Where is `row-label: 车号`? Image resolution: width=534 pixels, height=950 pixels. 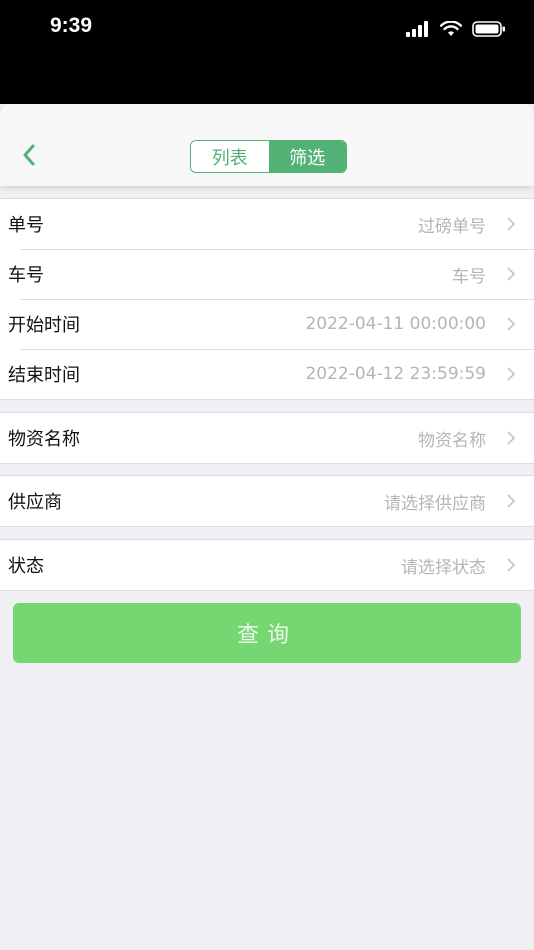 row-label: 车号 is located at coordinates (26, 275).